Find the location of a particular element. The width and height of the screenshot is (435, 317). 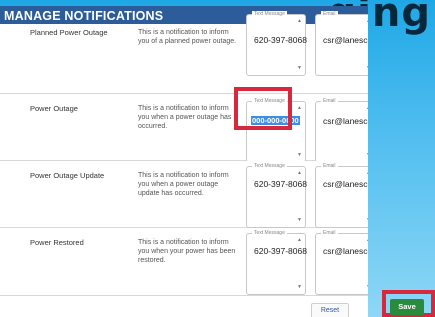

text-field-highlight-box is located at coordinates (263, 108).